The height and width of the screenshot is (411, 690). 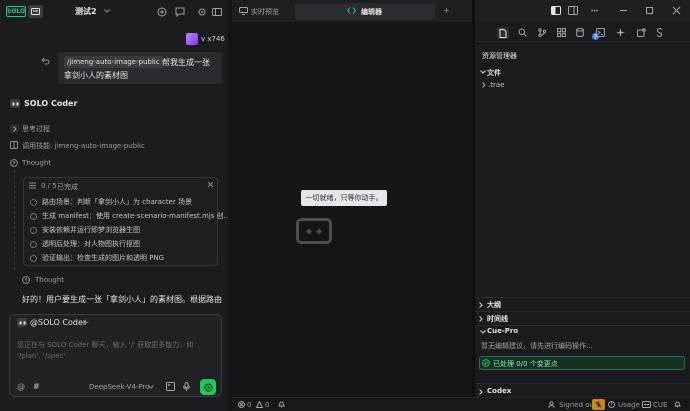 What do you see at coordinates (36, 129) in the screenshot?
I see `think-process-toggle: 思考过程` at bounding box center [36, 129].